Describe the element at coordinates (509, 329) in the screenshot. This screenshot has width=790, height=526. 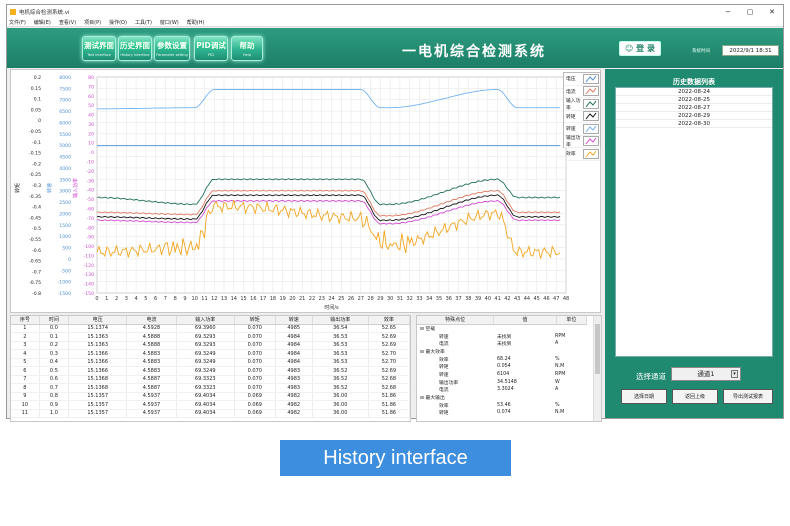
I see `tree-row: ⊟ 空载` at that location.